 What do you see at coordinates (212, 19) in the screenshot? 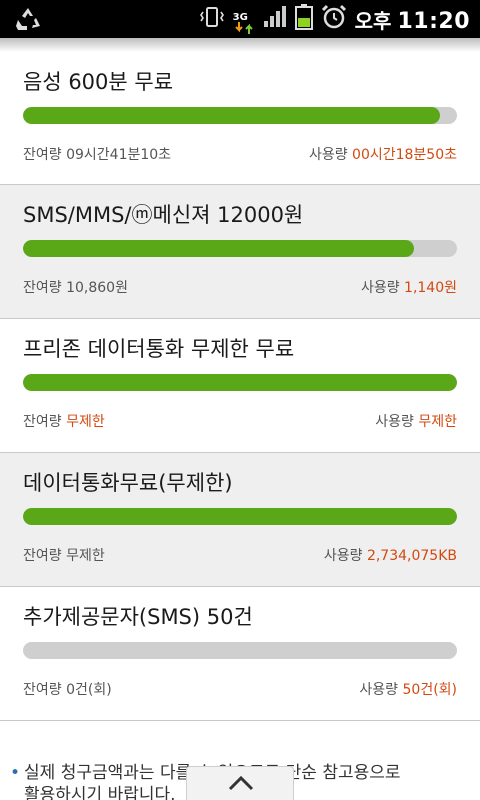
I see `vibrate-icon` at bounding box center [212, 19].